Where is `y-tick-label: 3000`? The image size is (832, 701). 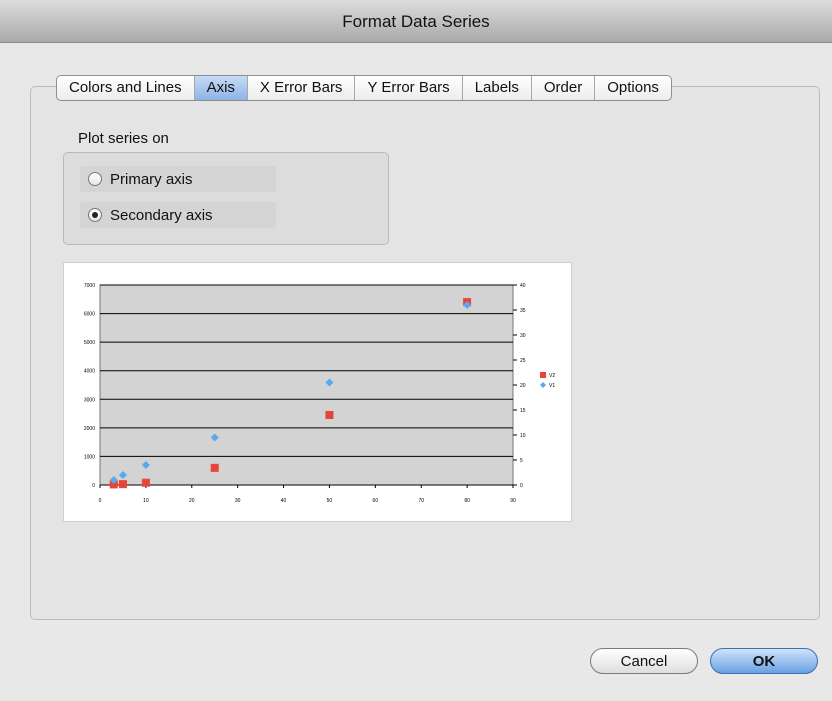
y-tick-label: 3000 is located at coordinates (89, 400).